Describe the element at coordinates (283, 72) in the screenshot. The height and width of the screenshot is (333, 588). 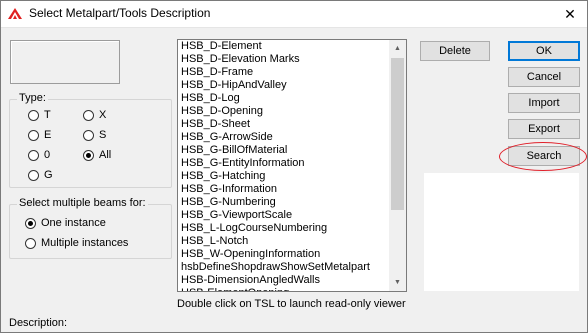
I see `list-item: HSB_D-Frame` at that location.